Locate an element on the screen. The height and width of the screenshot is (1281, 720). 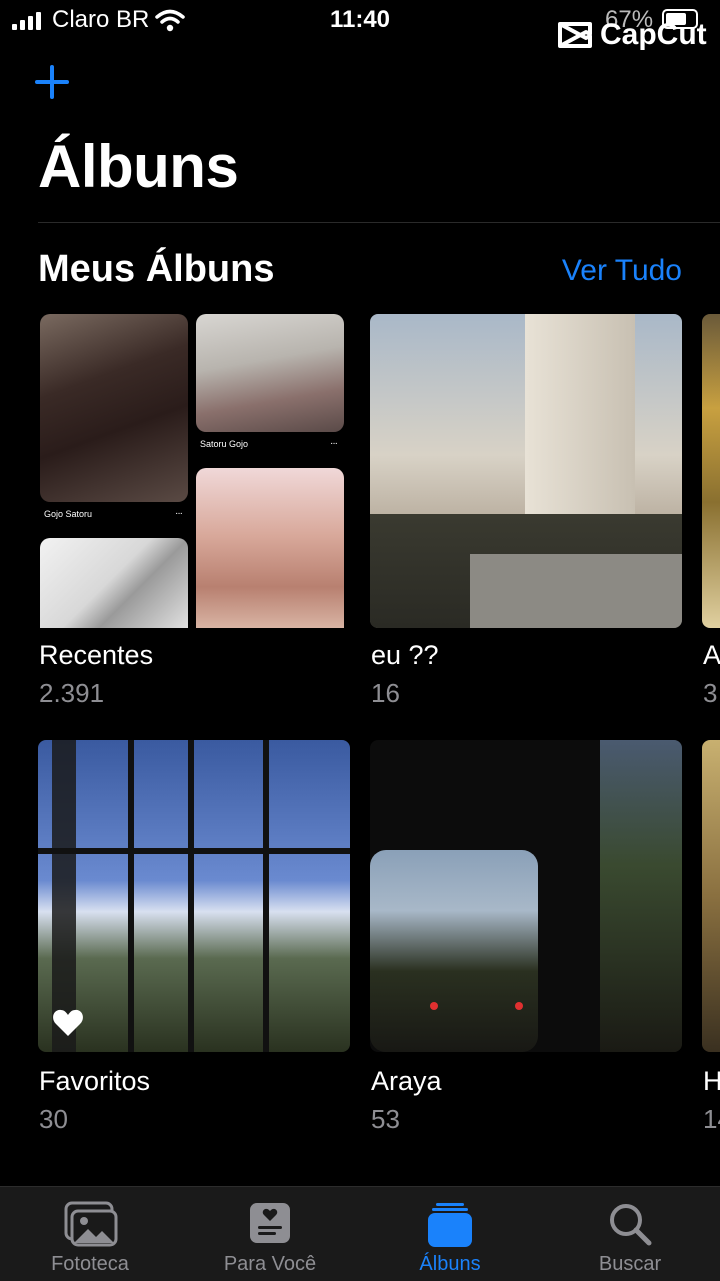
album-count: 14 is located at coordinates (711, 1119).